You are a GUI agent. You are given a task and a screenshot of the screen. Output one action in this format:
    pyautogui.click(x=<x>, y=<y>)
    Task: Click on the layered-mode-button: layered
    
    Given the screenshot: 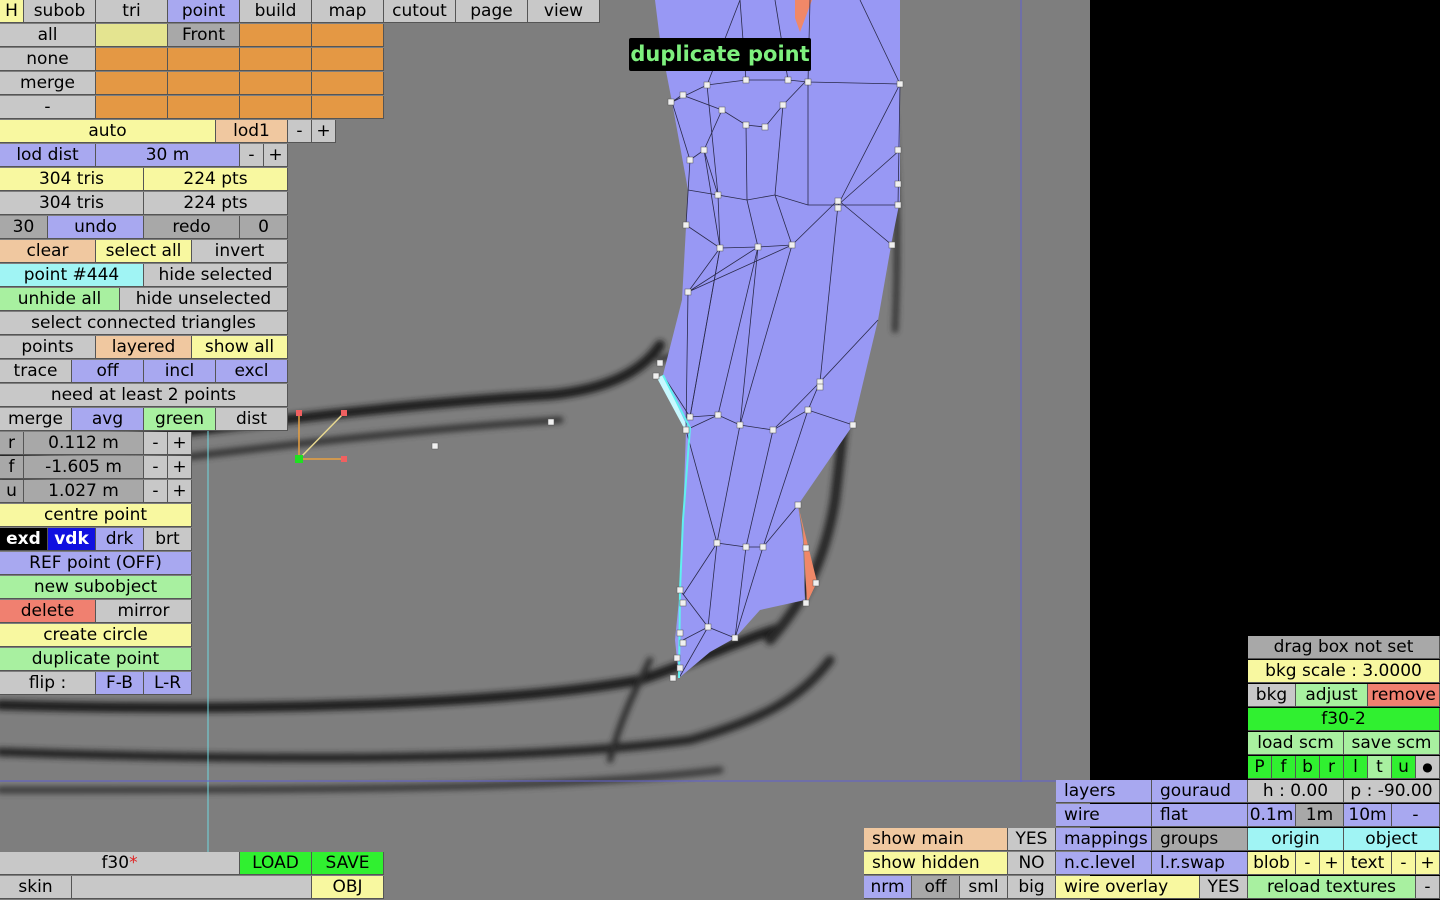 What is the action you would take?
    pyautogui.click(x=144, y=347)
    